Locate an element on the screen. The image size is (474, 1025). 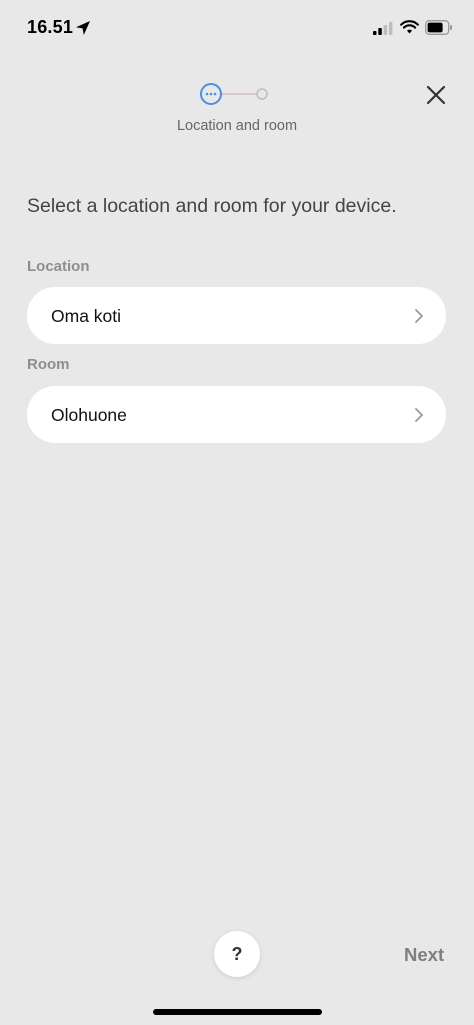
wifi-icon is located at coordinates (409, 27).